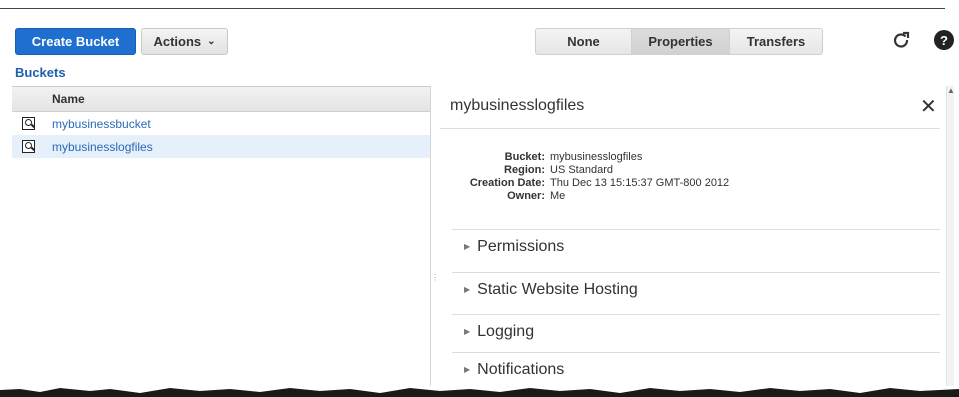 This screenshot has height=397, width=959. I want to click on chevron-down-icon: ⌄, so click(211, 41).